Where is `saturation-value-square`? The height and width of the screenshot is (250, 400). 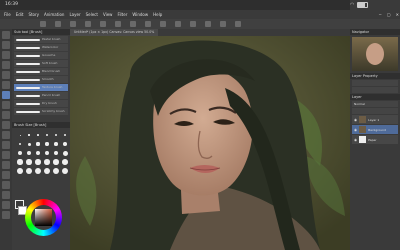 saturation-value-square is located at coordinates (43, 217).